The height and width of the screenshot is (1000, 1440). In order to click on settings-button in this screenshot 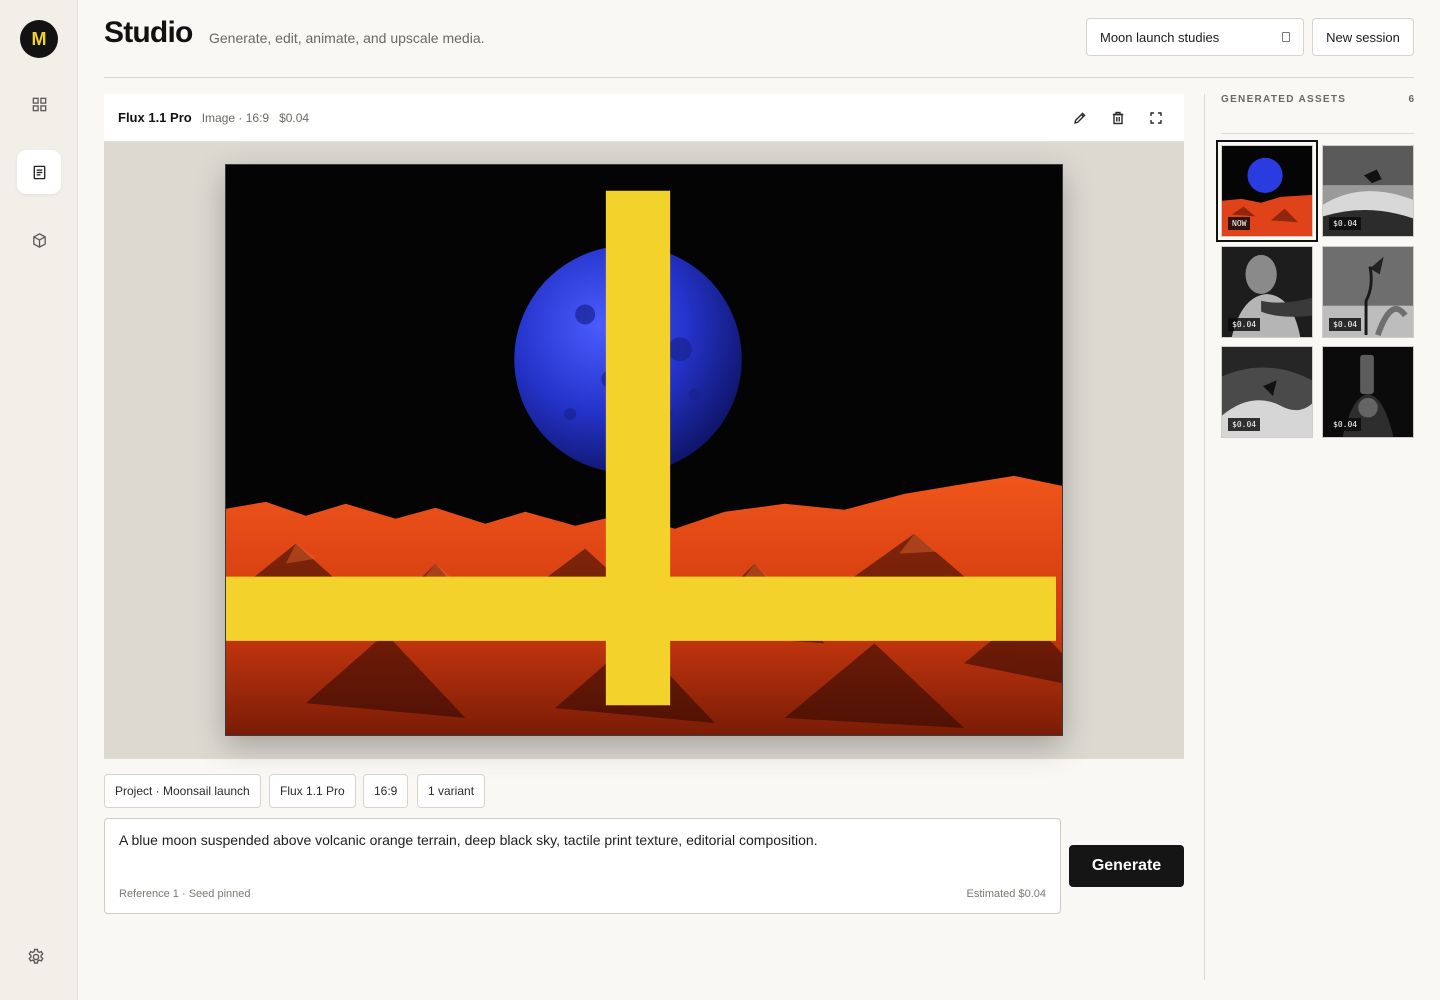, I will do `click(37, 958)`.